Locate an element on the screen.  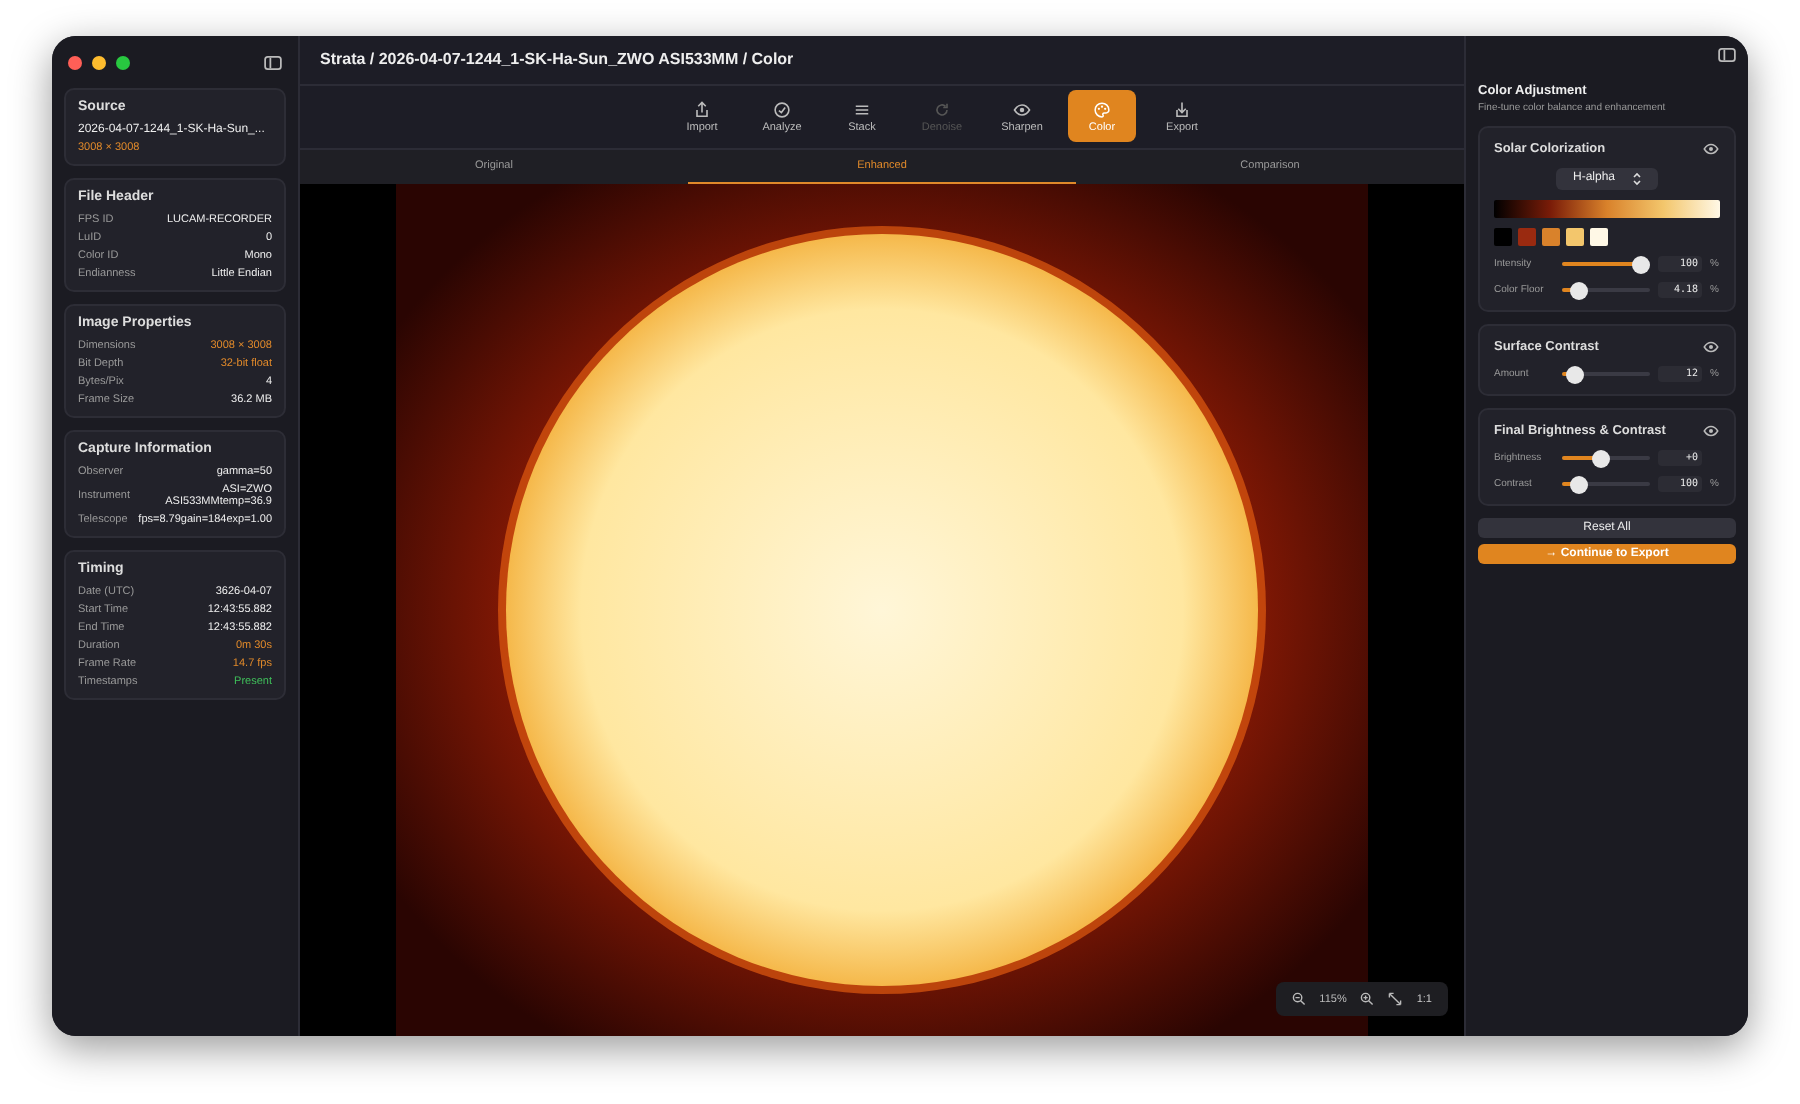
zoom-out-icon is located at coordinates (1298, 999).